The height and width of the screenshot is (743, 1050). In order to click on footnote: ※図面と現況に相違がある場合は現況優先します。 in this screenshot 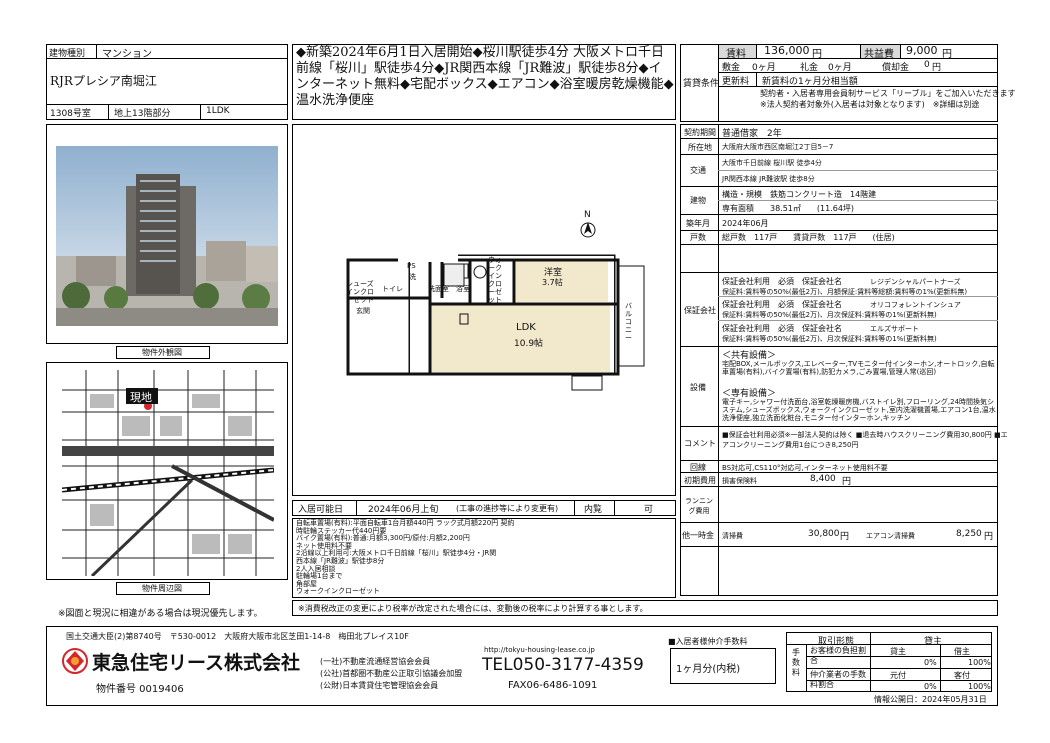, I will do `click(160, 614)`.